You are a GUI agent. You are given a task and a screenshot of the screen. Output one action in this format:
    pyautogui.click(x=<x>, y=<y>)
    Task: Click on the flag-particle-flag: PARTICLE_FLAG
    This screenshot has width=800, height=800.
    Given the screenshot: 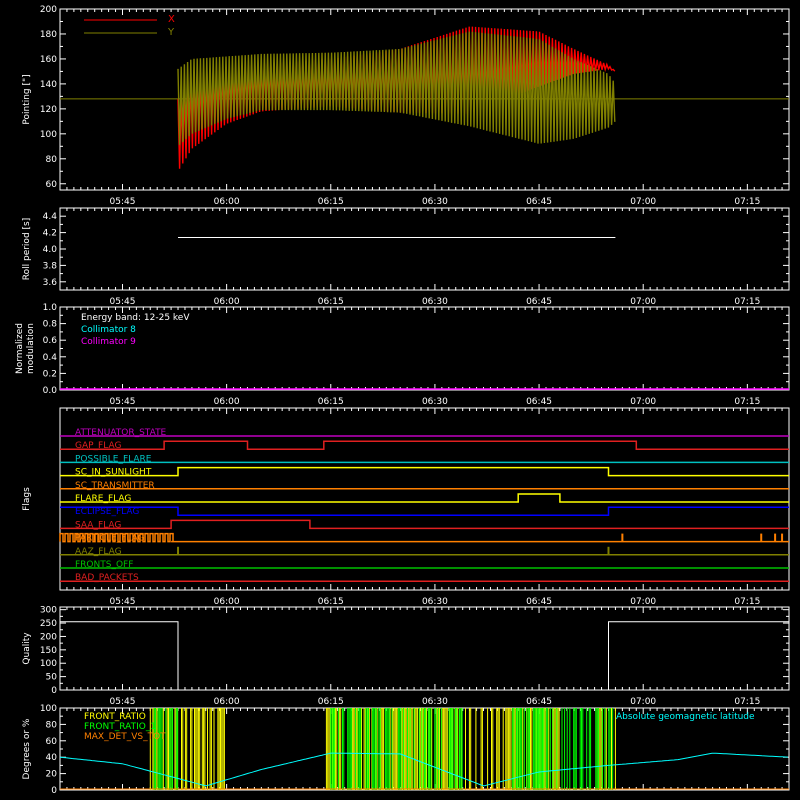 What is the action you would take?
    pyautogui.click(x=424, y=538)
    